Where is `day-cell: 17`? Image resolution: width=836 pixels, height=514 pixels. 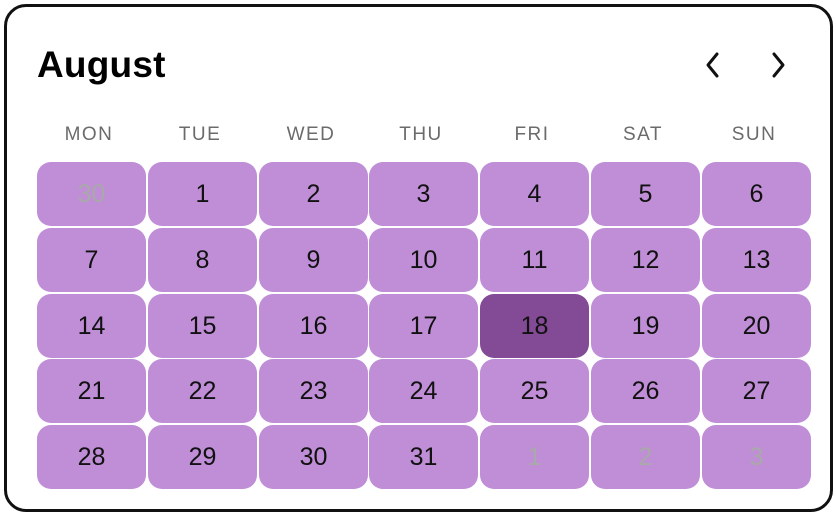
day-cell: 17 is located at coordinates (423, 326).